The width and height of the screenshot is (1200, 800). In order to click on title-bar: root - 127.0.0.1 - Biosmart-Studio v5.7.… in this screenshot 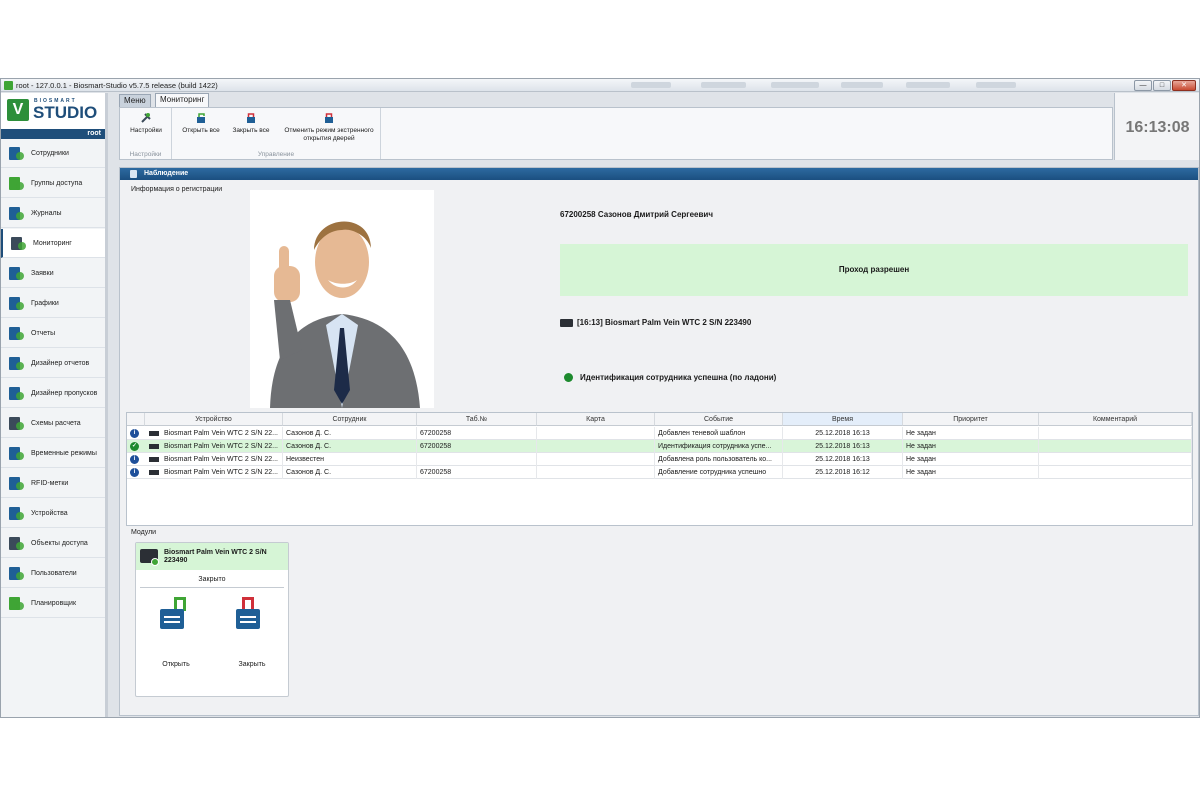, I will do `click(600, 85)`.